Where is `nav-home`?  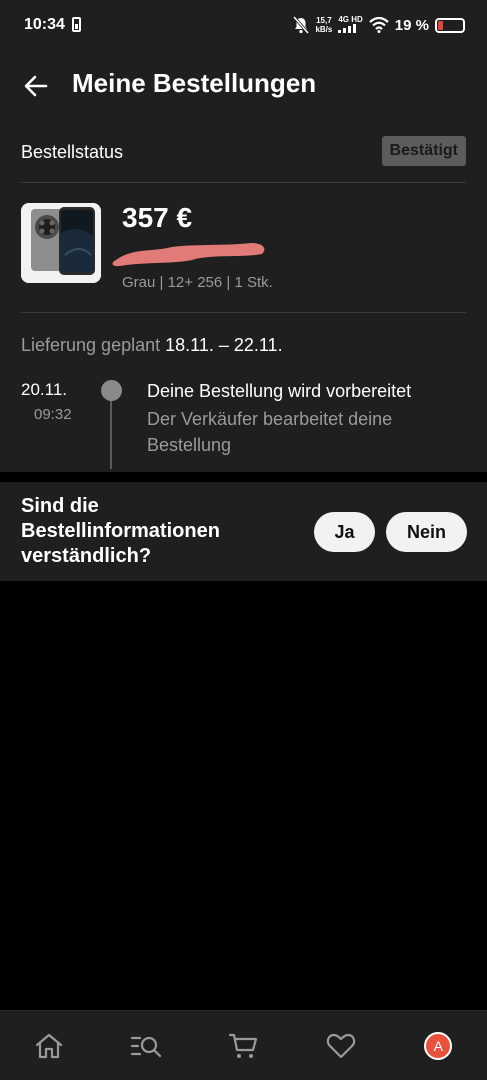
nav-home is located at coordinates (49, 1046).